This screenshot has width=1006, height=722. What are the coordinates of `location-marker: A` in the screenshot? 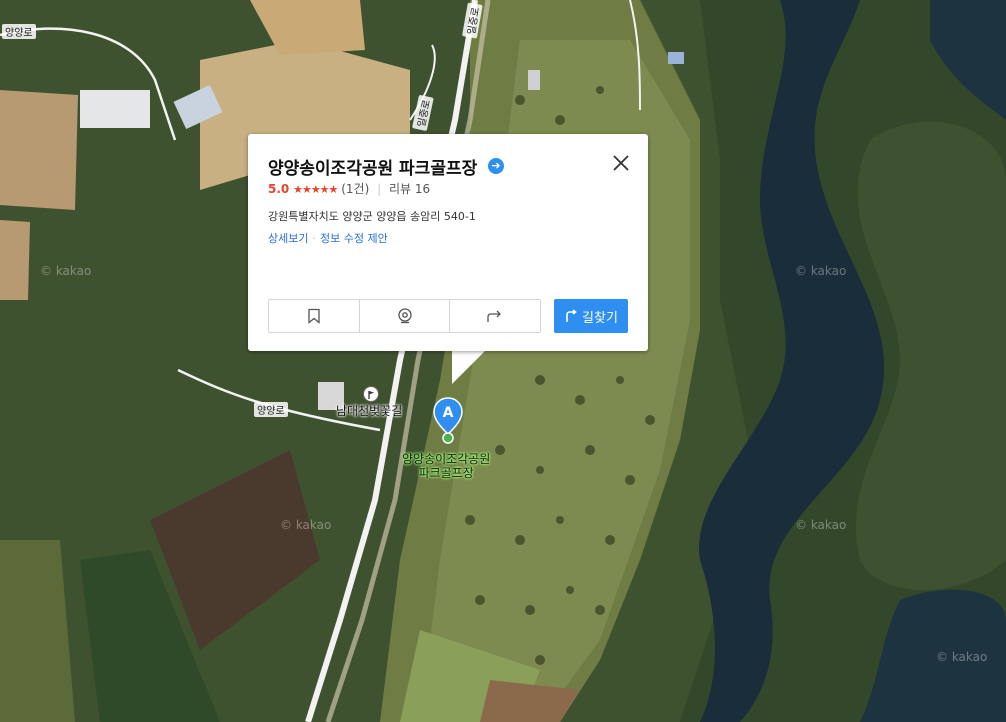 It's located at (448, 420).